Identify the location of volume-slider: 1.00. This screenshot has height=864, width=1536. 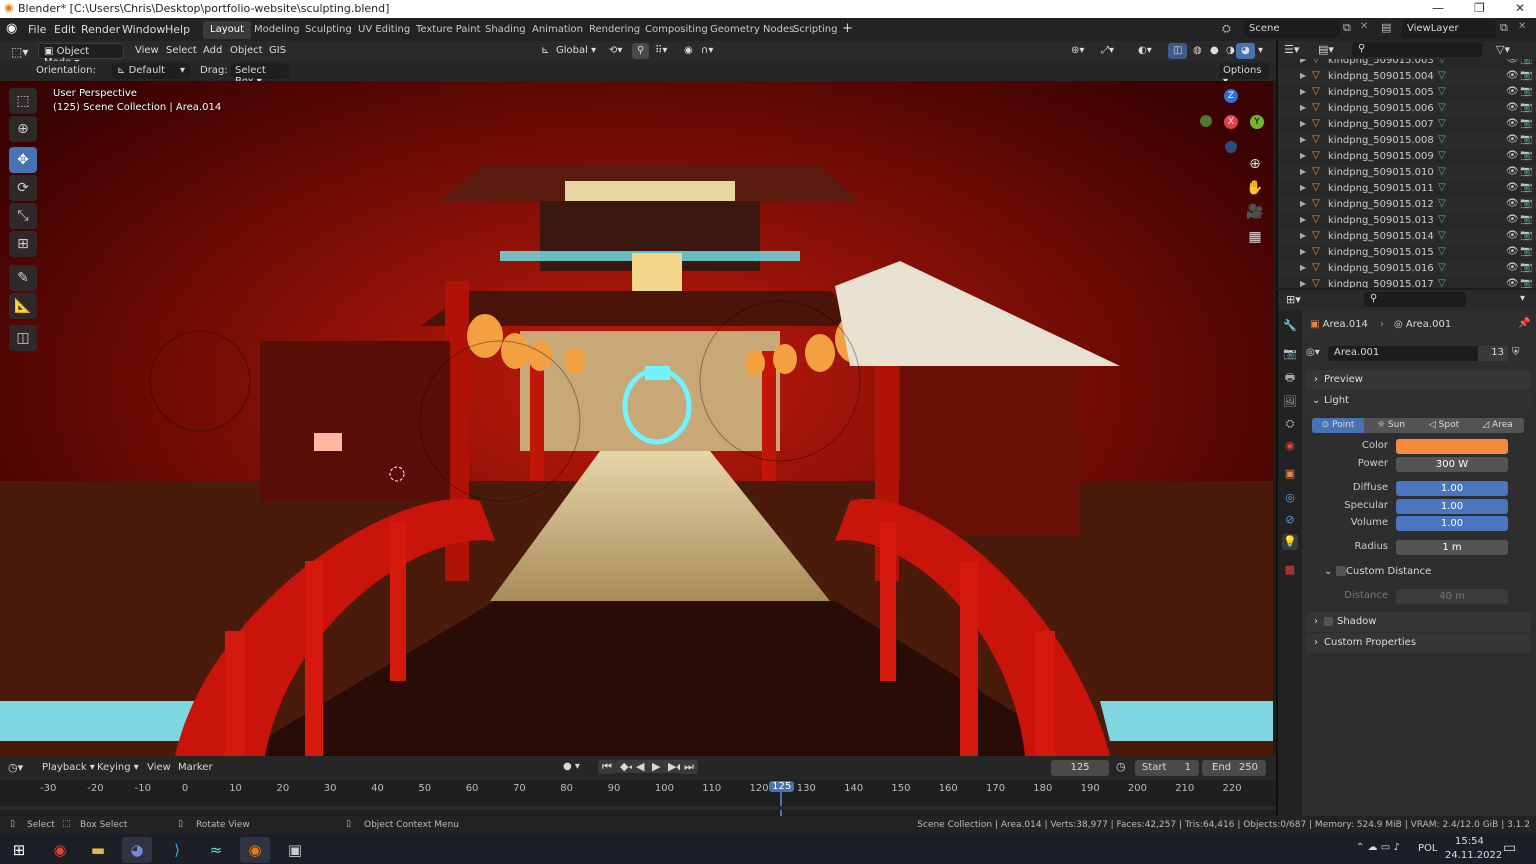
(1452, 523).